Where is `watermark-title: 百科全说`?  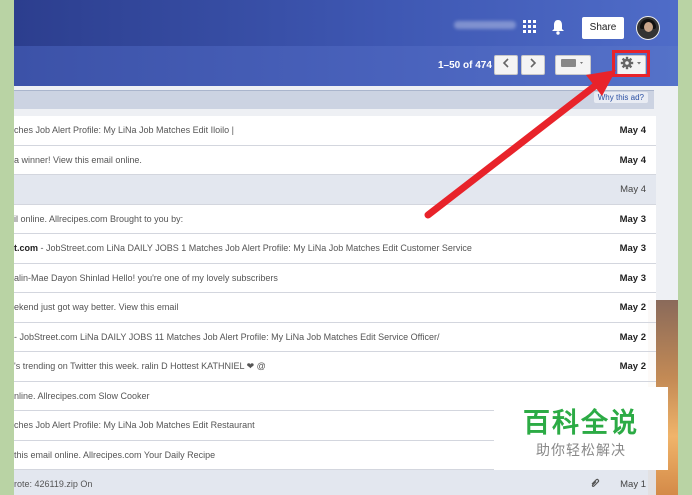
watermark-title: 百科全说 is located at coordinates (581, 423).